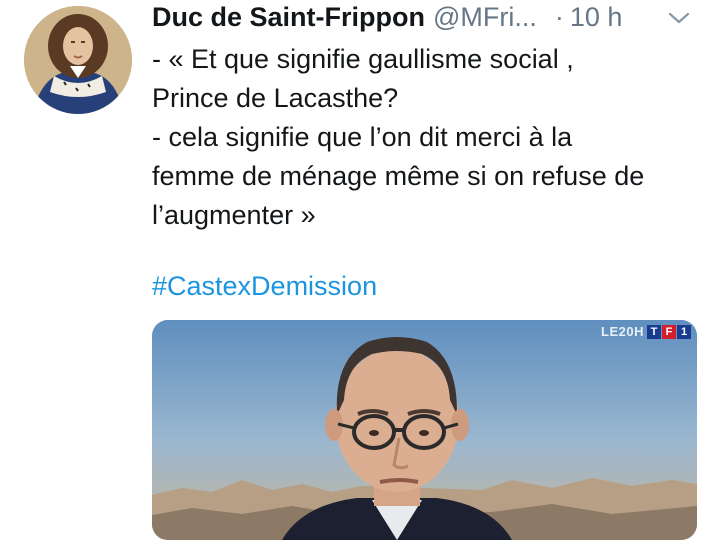 Image resolution: width=702 pixels, height=540 pixels. What do you see at coordinates (684, 331) in the screenshot?
I see `tf1-letter-1: 1` at bounding box center [684, 331].